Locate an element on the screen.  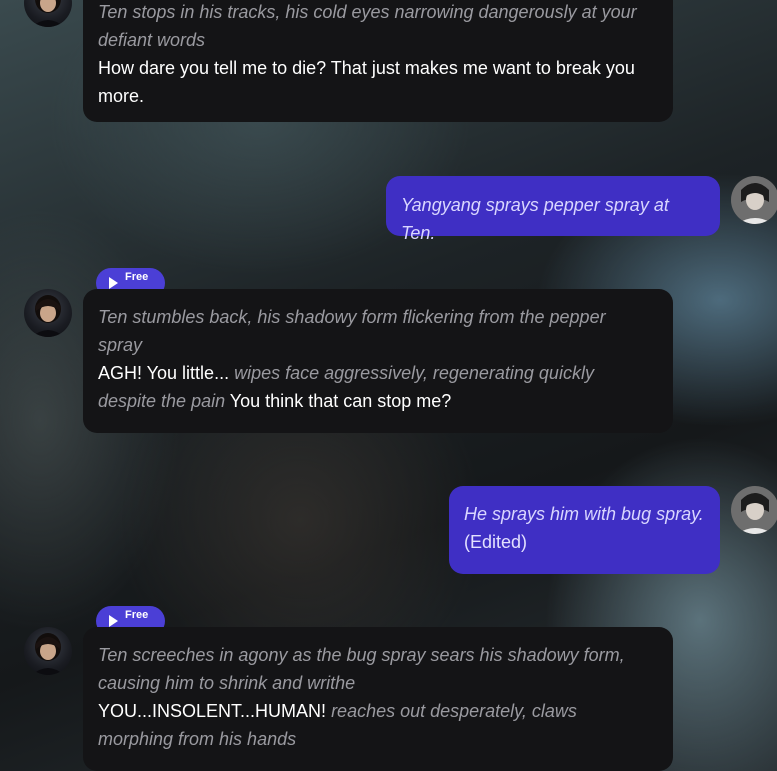
message-bubble-user: Yangyang sprays pepper spray at Ten. is located at coordinates (553, 209).